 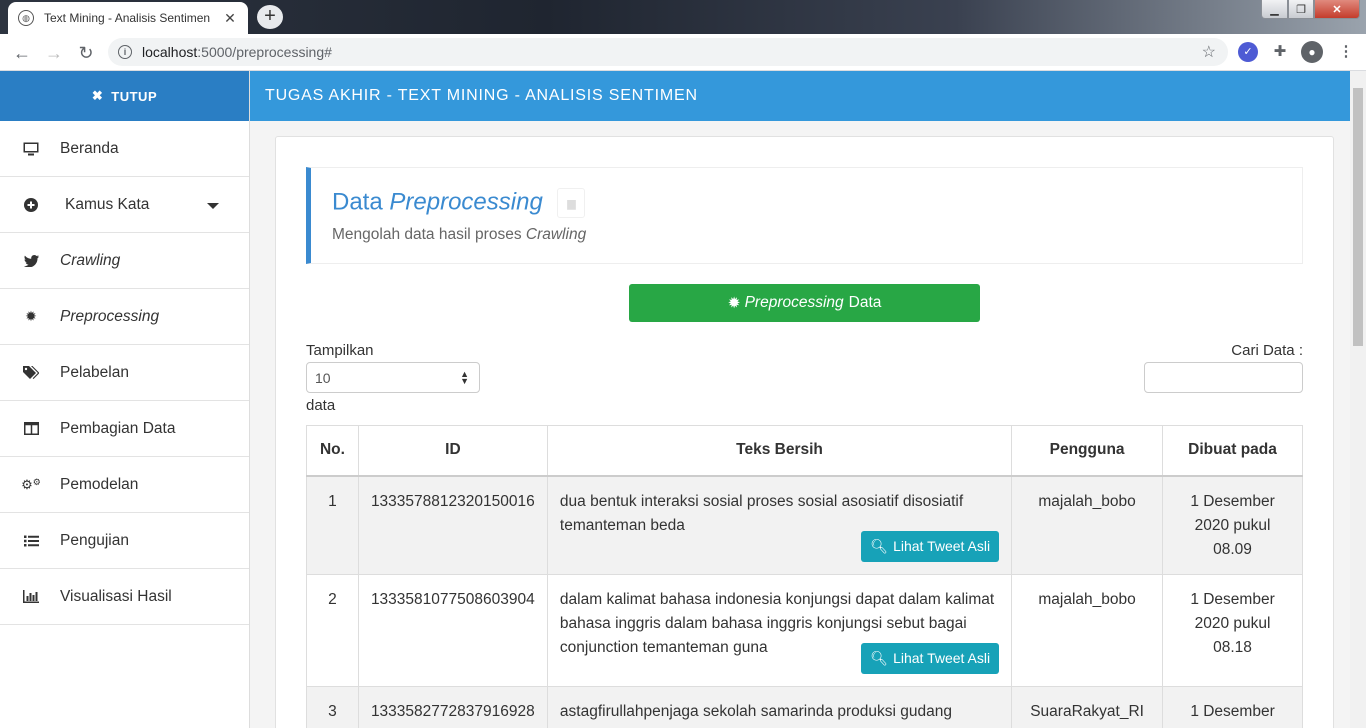 What do you see at coordinates (1274, 9) in the screenshot?
I see `window-minimize-button: ▁` at bounding box center [1274, 9].